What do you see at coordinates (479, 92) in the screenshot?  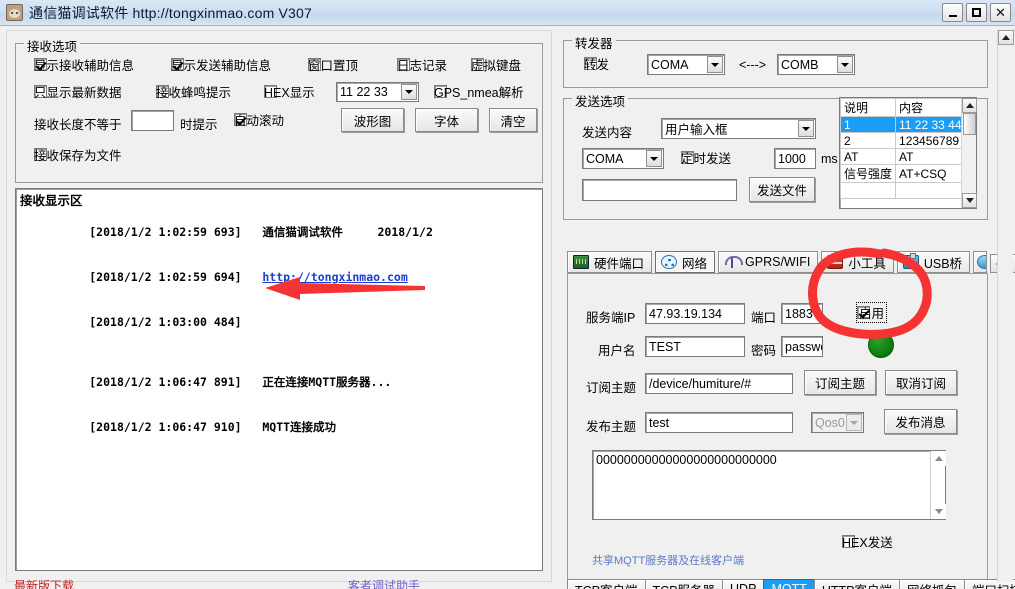 I see `checkbox-gps-nmea: GPS_nmea解析` at bounding box center [479, 92].